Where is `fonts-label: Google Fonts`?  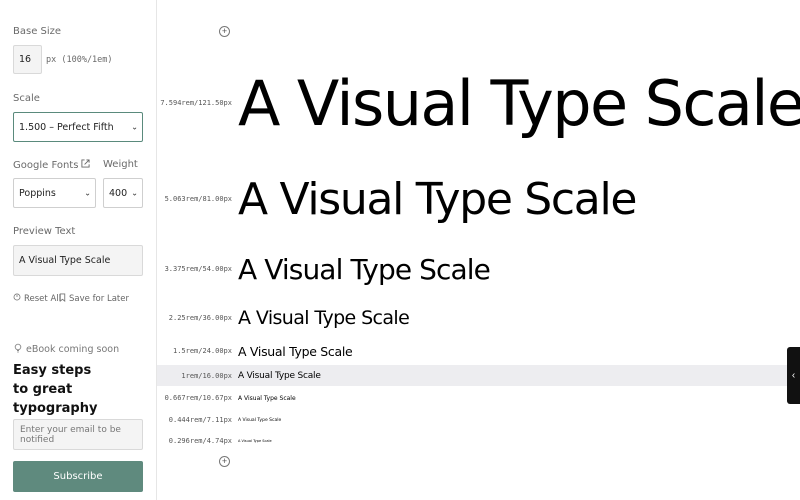
fonts-label: Google Fonts is located at coordinates (51, 165).